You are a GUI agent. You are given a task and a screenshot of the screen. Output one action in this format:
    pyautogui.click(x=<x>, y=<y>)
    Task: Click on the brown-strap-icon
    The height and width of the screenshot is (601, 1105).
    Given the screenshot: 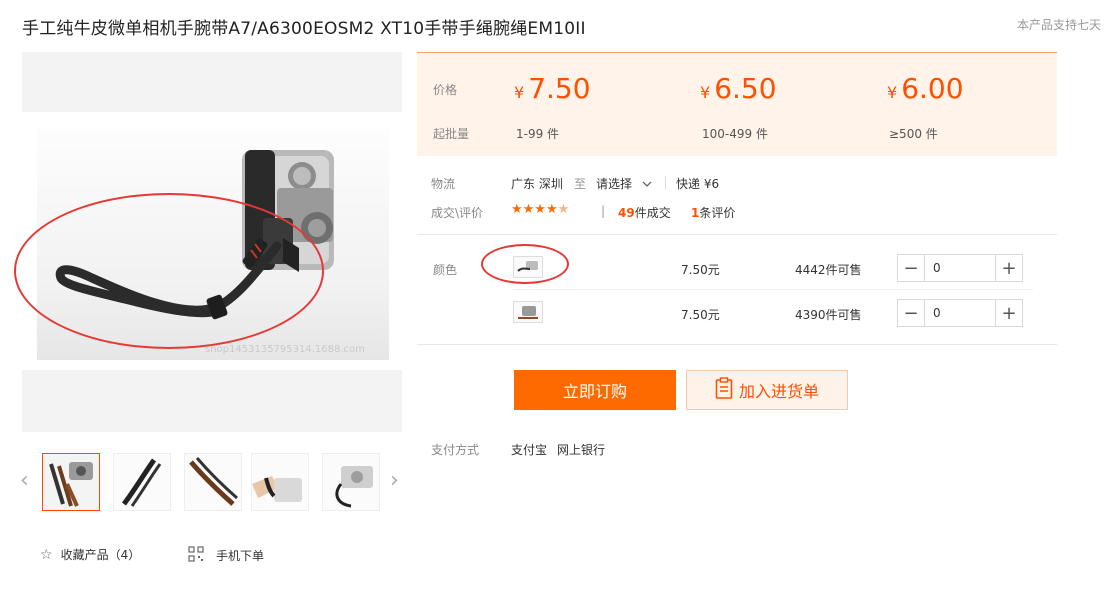 What is the action you would take?
    pyautogui.click(x=213, y=482)
    